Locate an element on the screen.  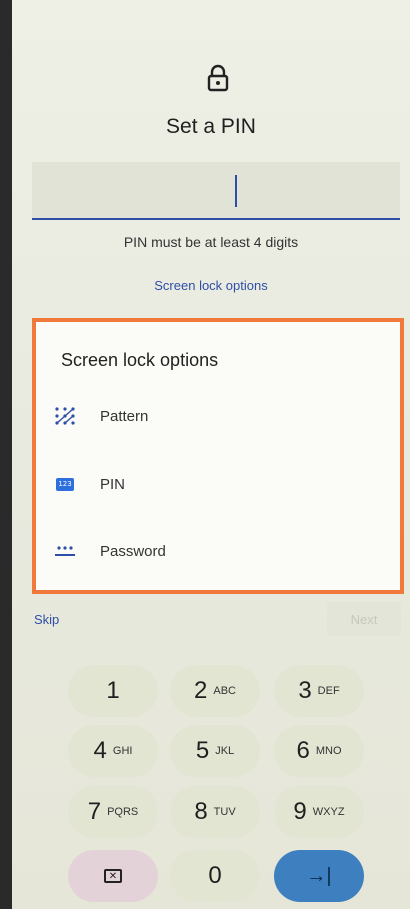
backspace-icon: ✕ is located at coordinates (113, 876).